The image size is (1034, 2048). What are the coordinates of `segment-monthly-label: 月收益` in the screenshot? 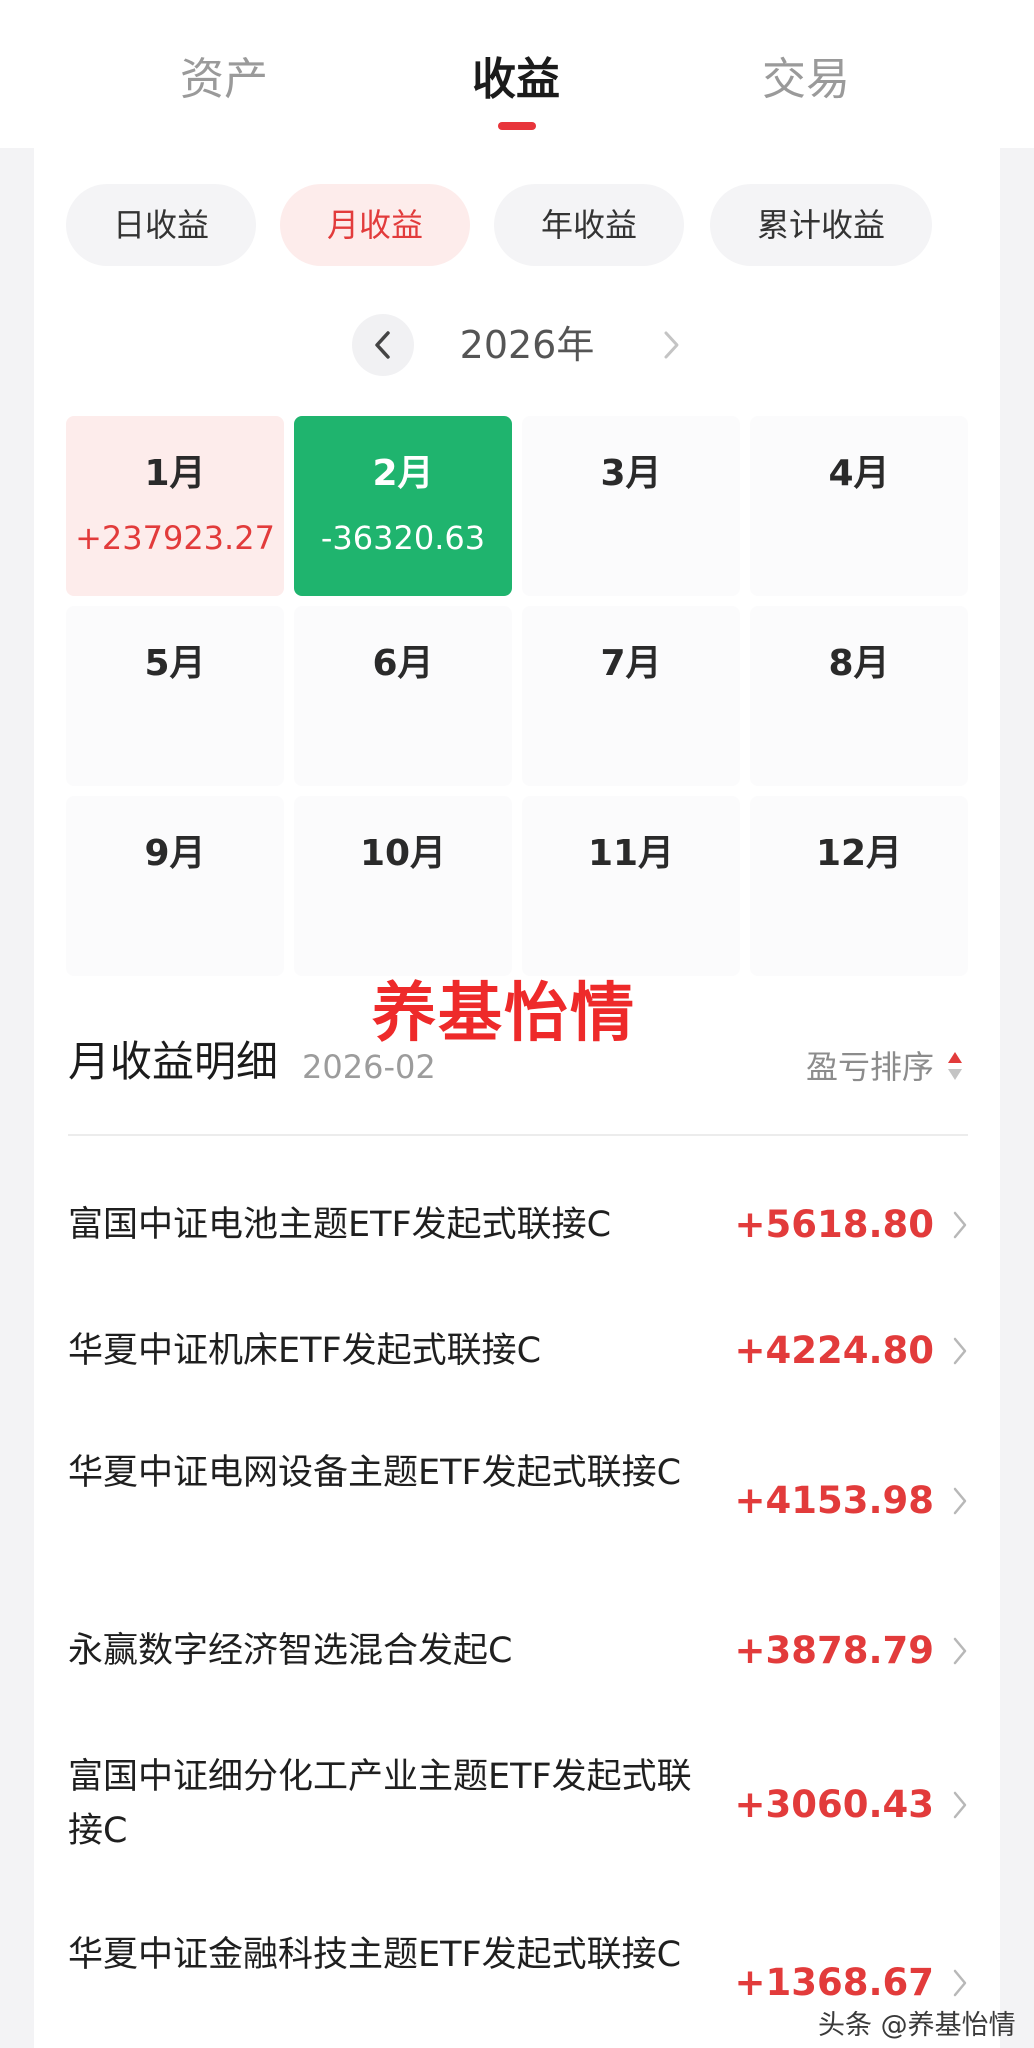 It's located at (374, 225).